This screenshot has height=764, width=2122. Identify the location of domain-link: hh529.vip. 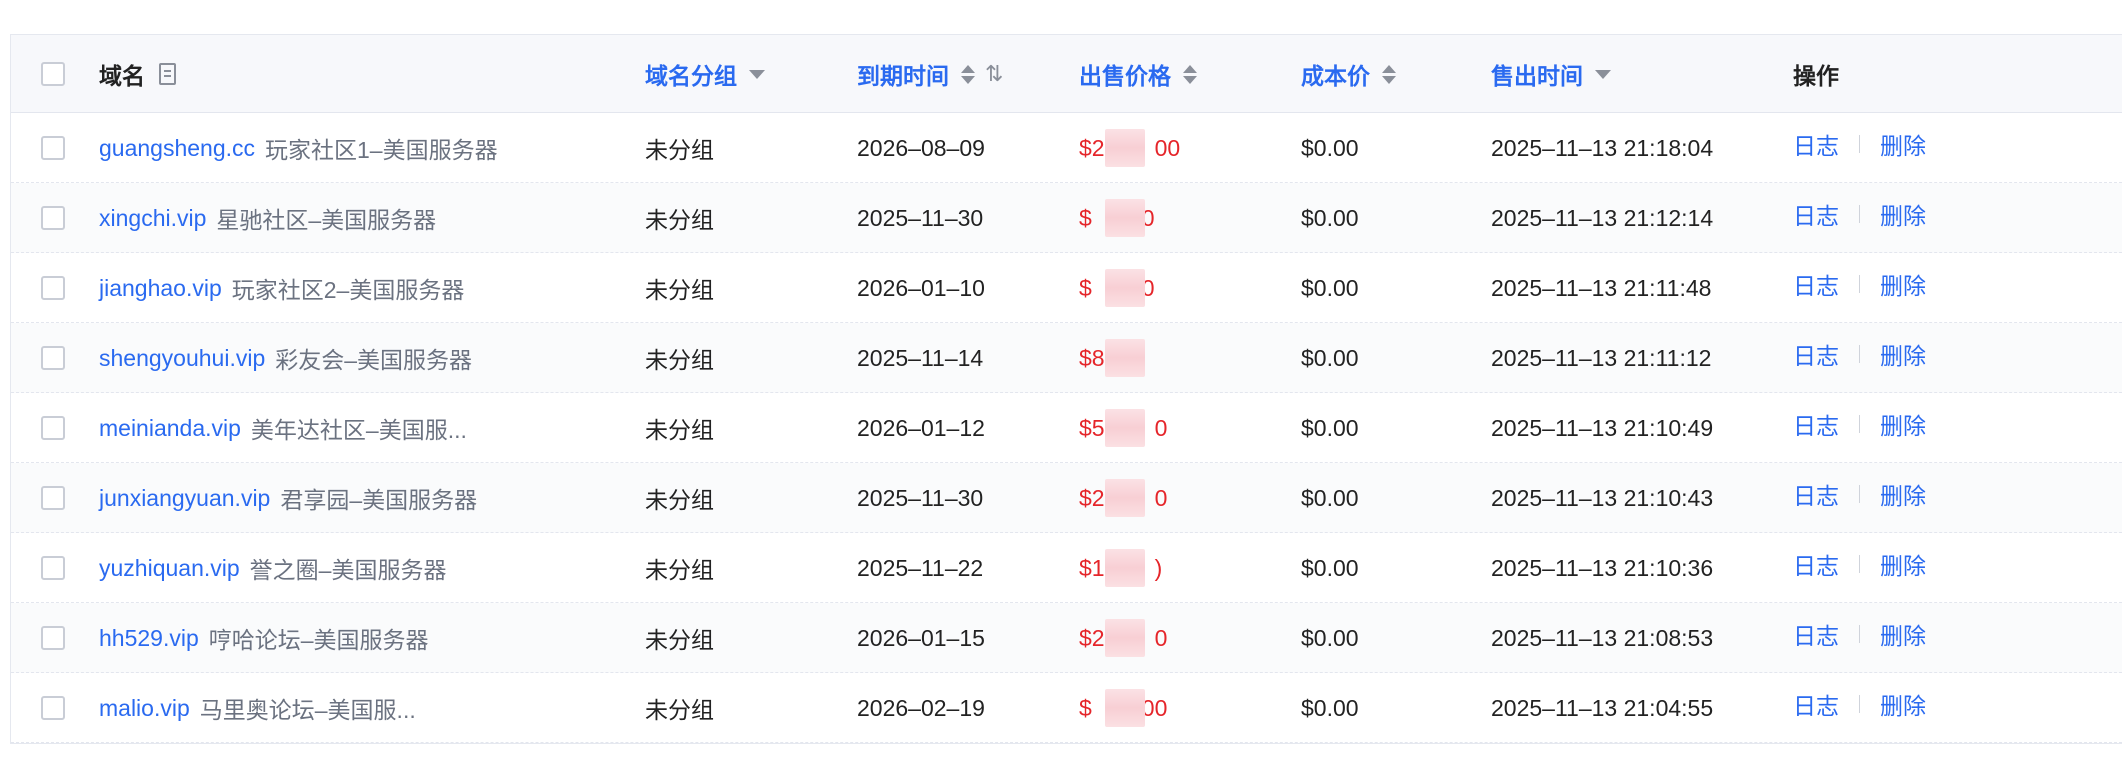
(149, 638).